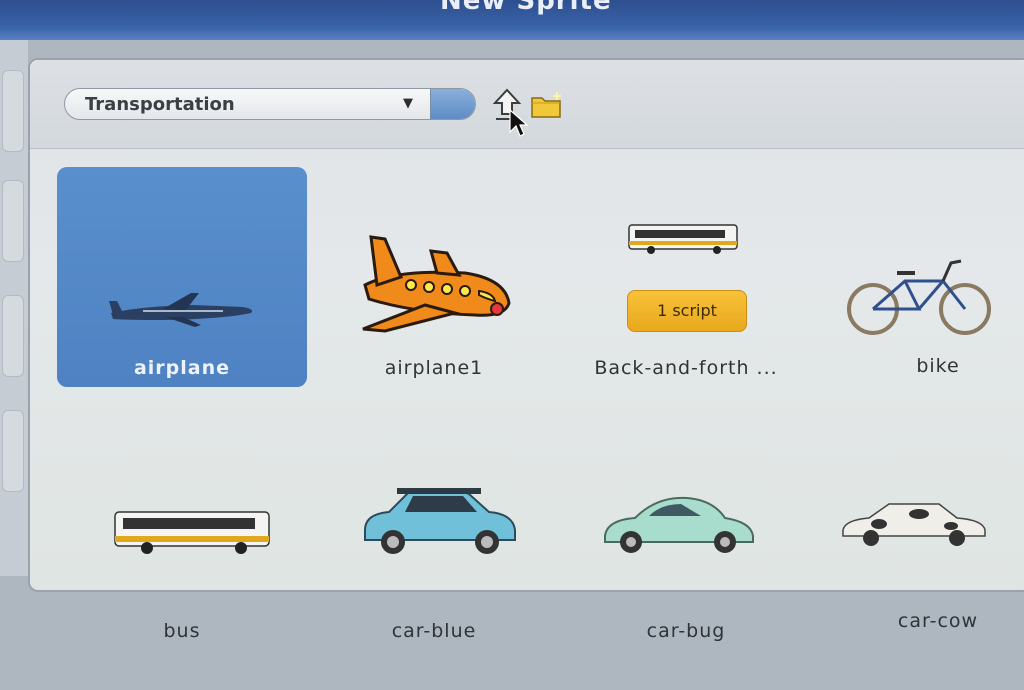 This screenshot has width=1024, height=690. Describe the element at coordinates (182, 277) in the screenshot. I see `sprite-tile-airplane: airplane` at that location.